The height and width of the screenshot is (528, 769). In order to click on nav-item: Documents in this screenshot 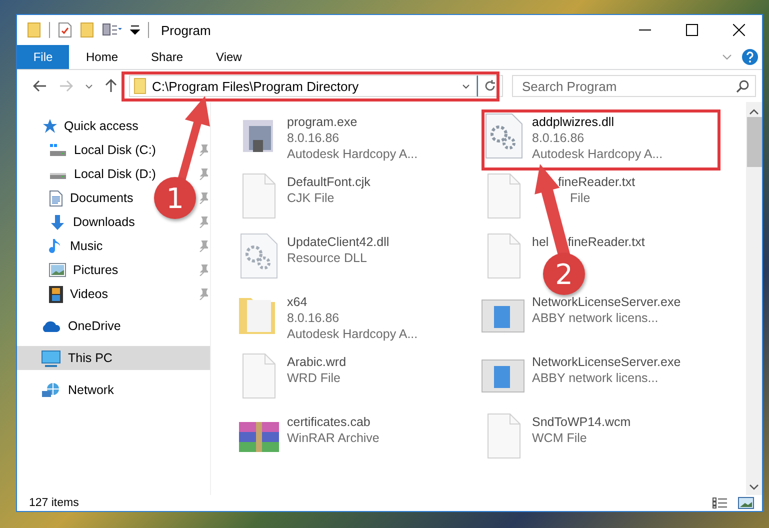, I will do `click(91, 198)`.